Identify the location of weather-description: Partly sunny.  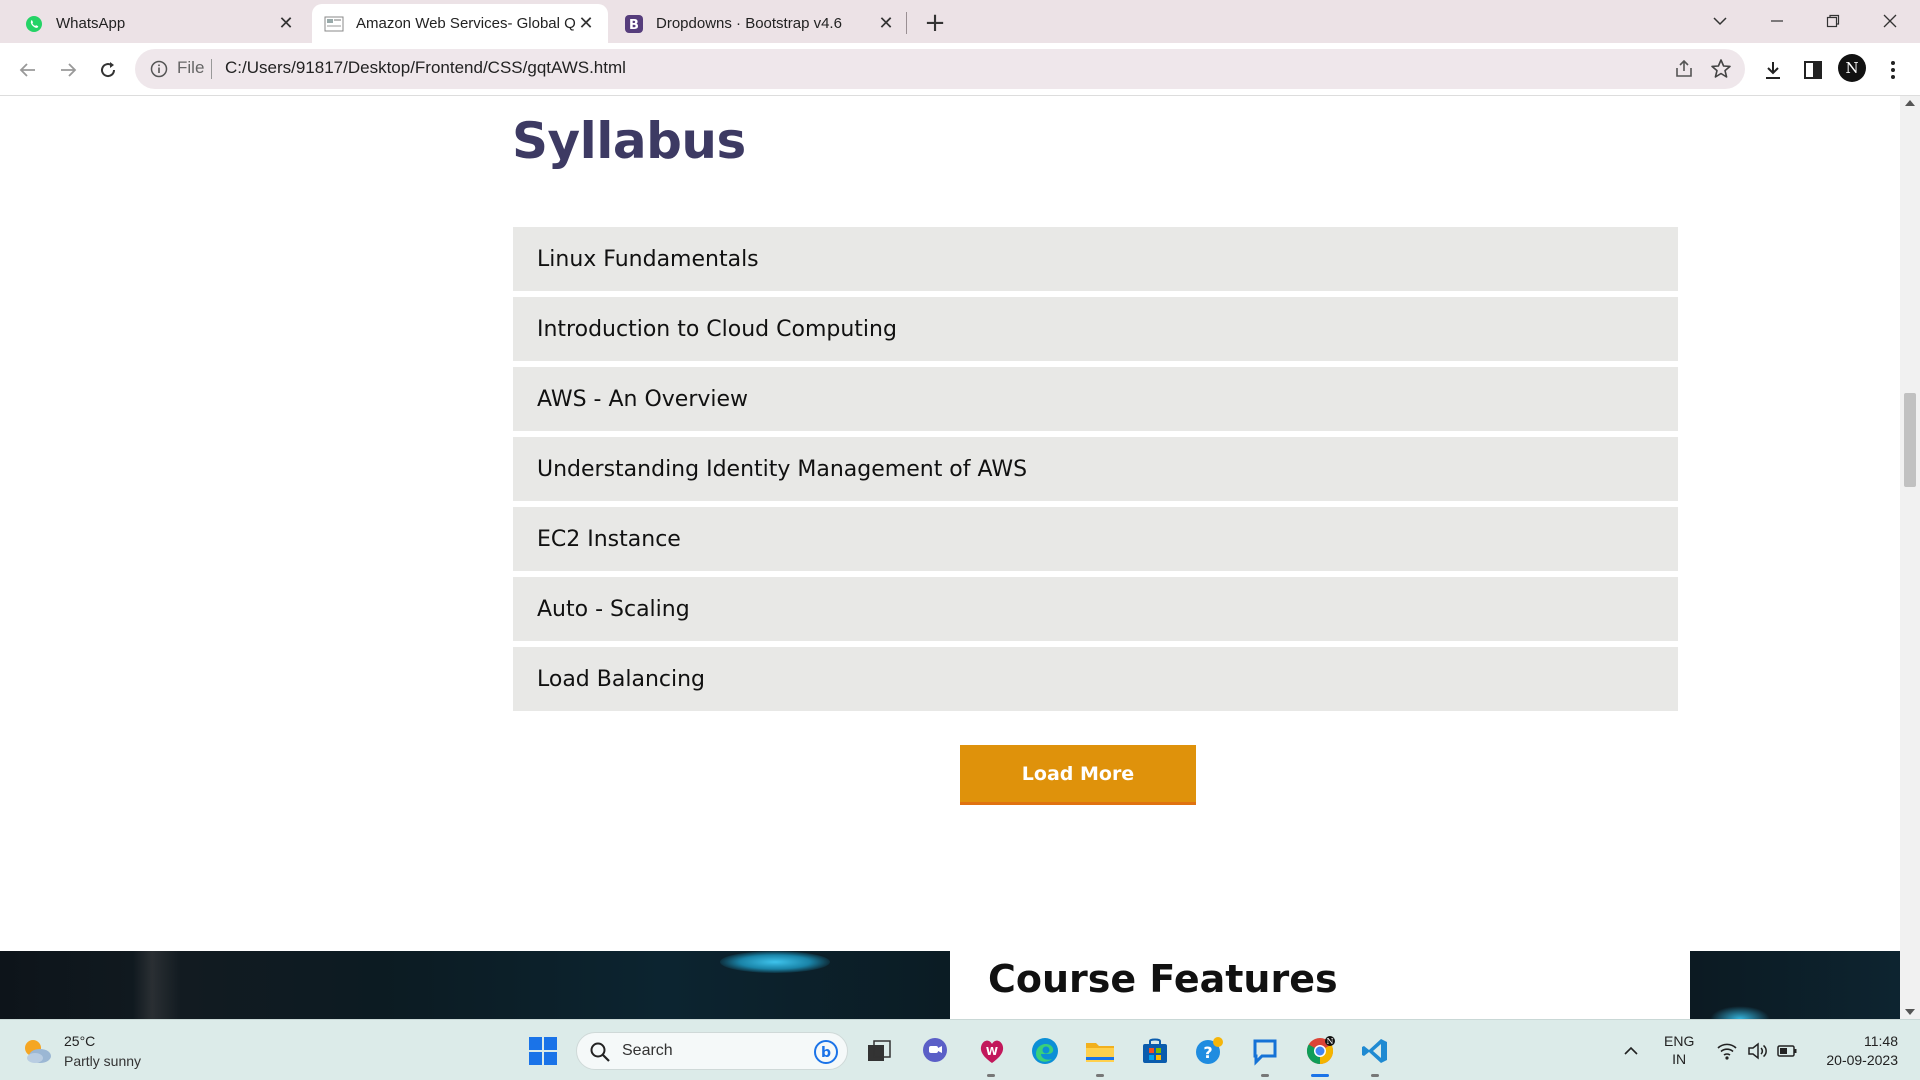
(103, 1061).